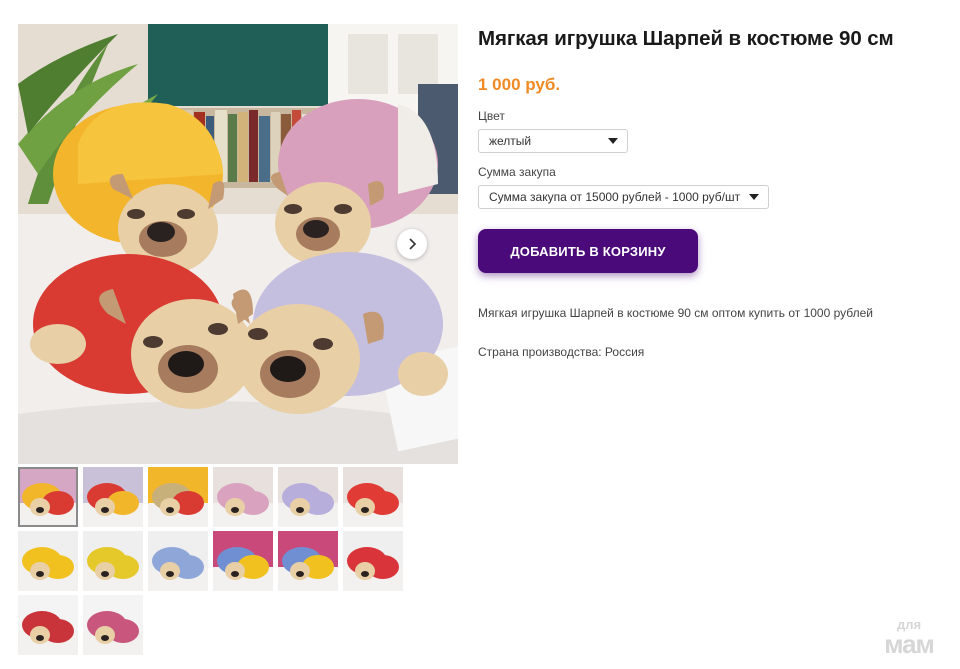 The width and height of the screenshot is (960, 669). What do you see at coordinates (510, 141) in the screenshot?
I see `color-select-value: желтый` at bounding box center [510, 141].